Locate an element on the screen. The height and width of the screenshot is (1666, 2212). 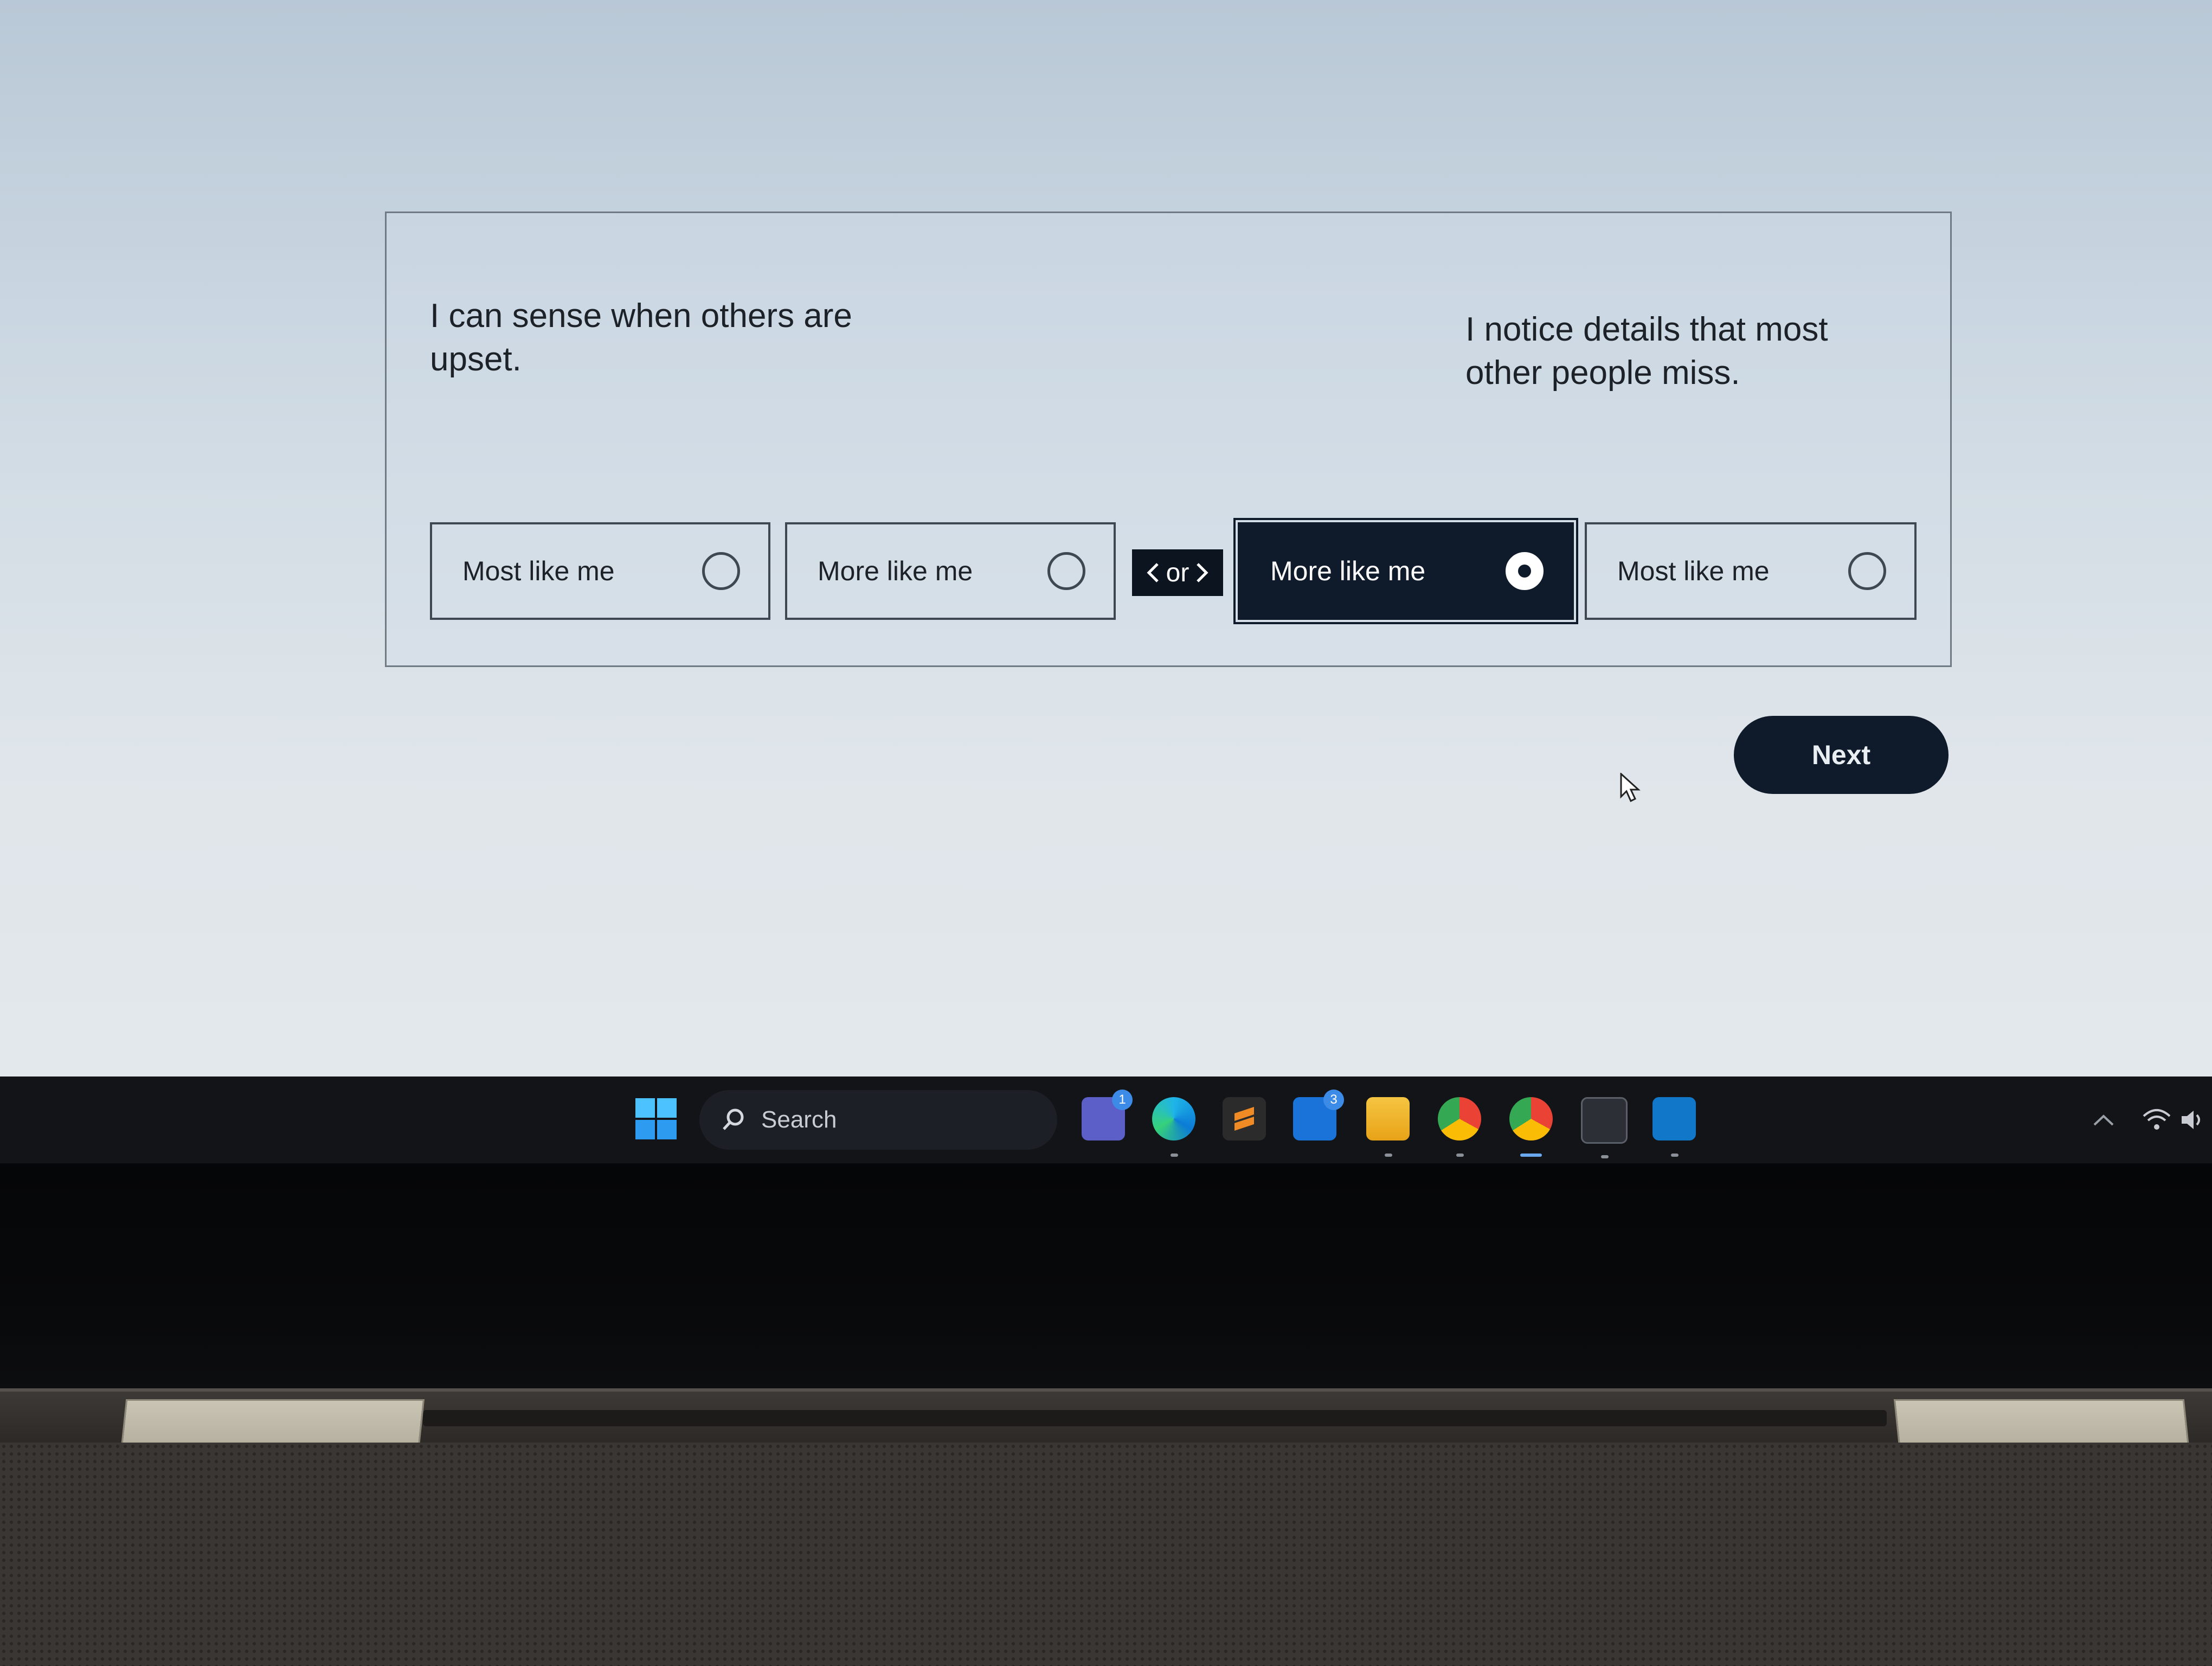
or-divider: or is located at coordinates (1177, 572).